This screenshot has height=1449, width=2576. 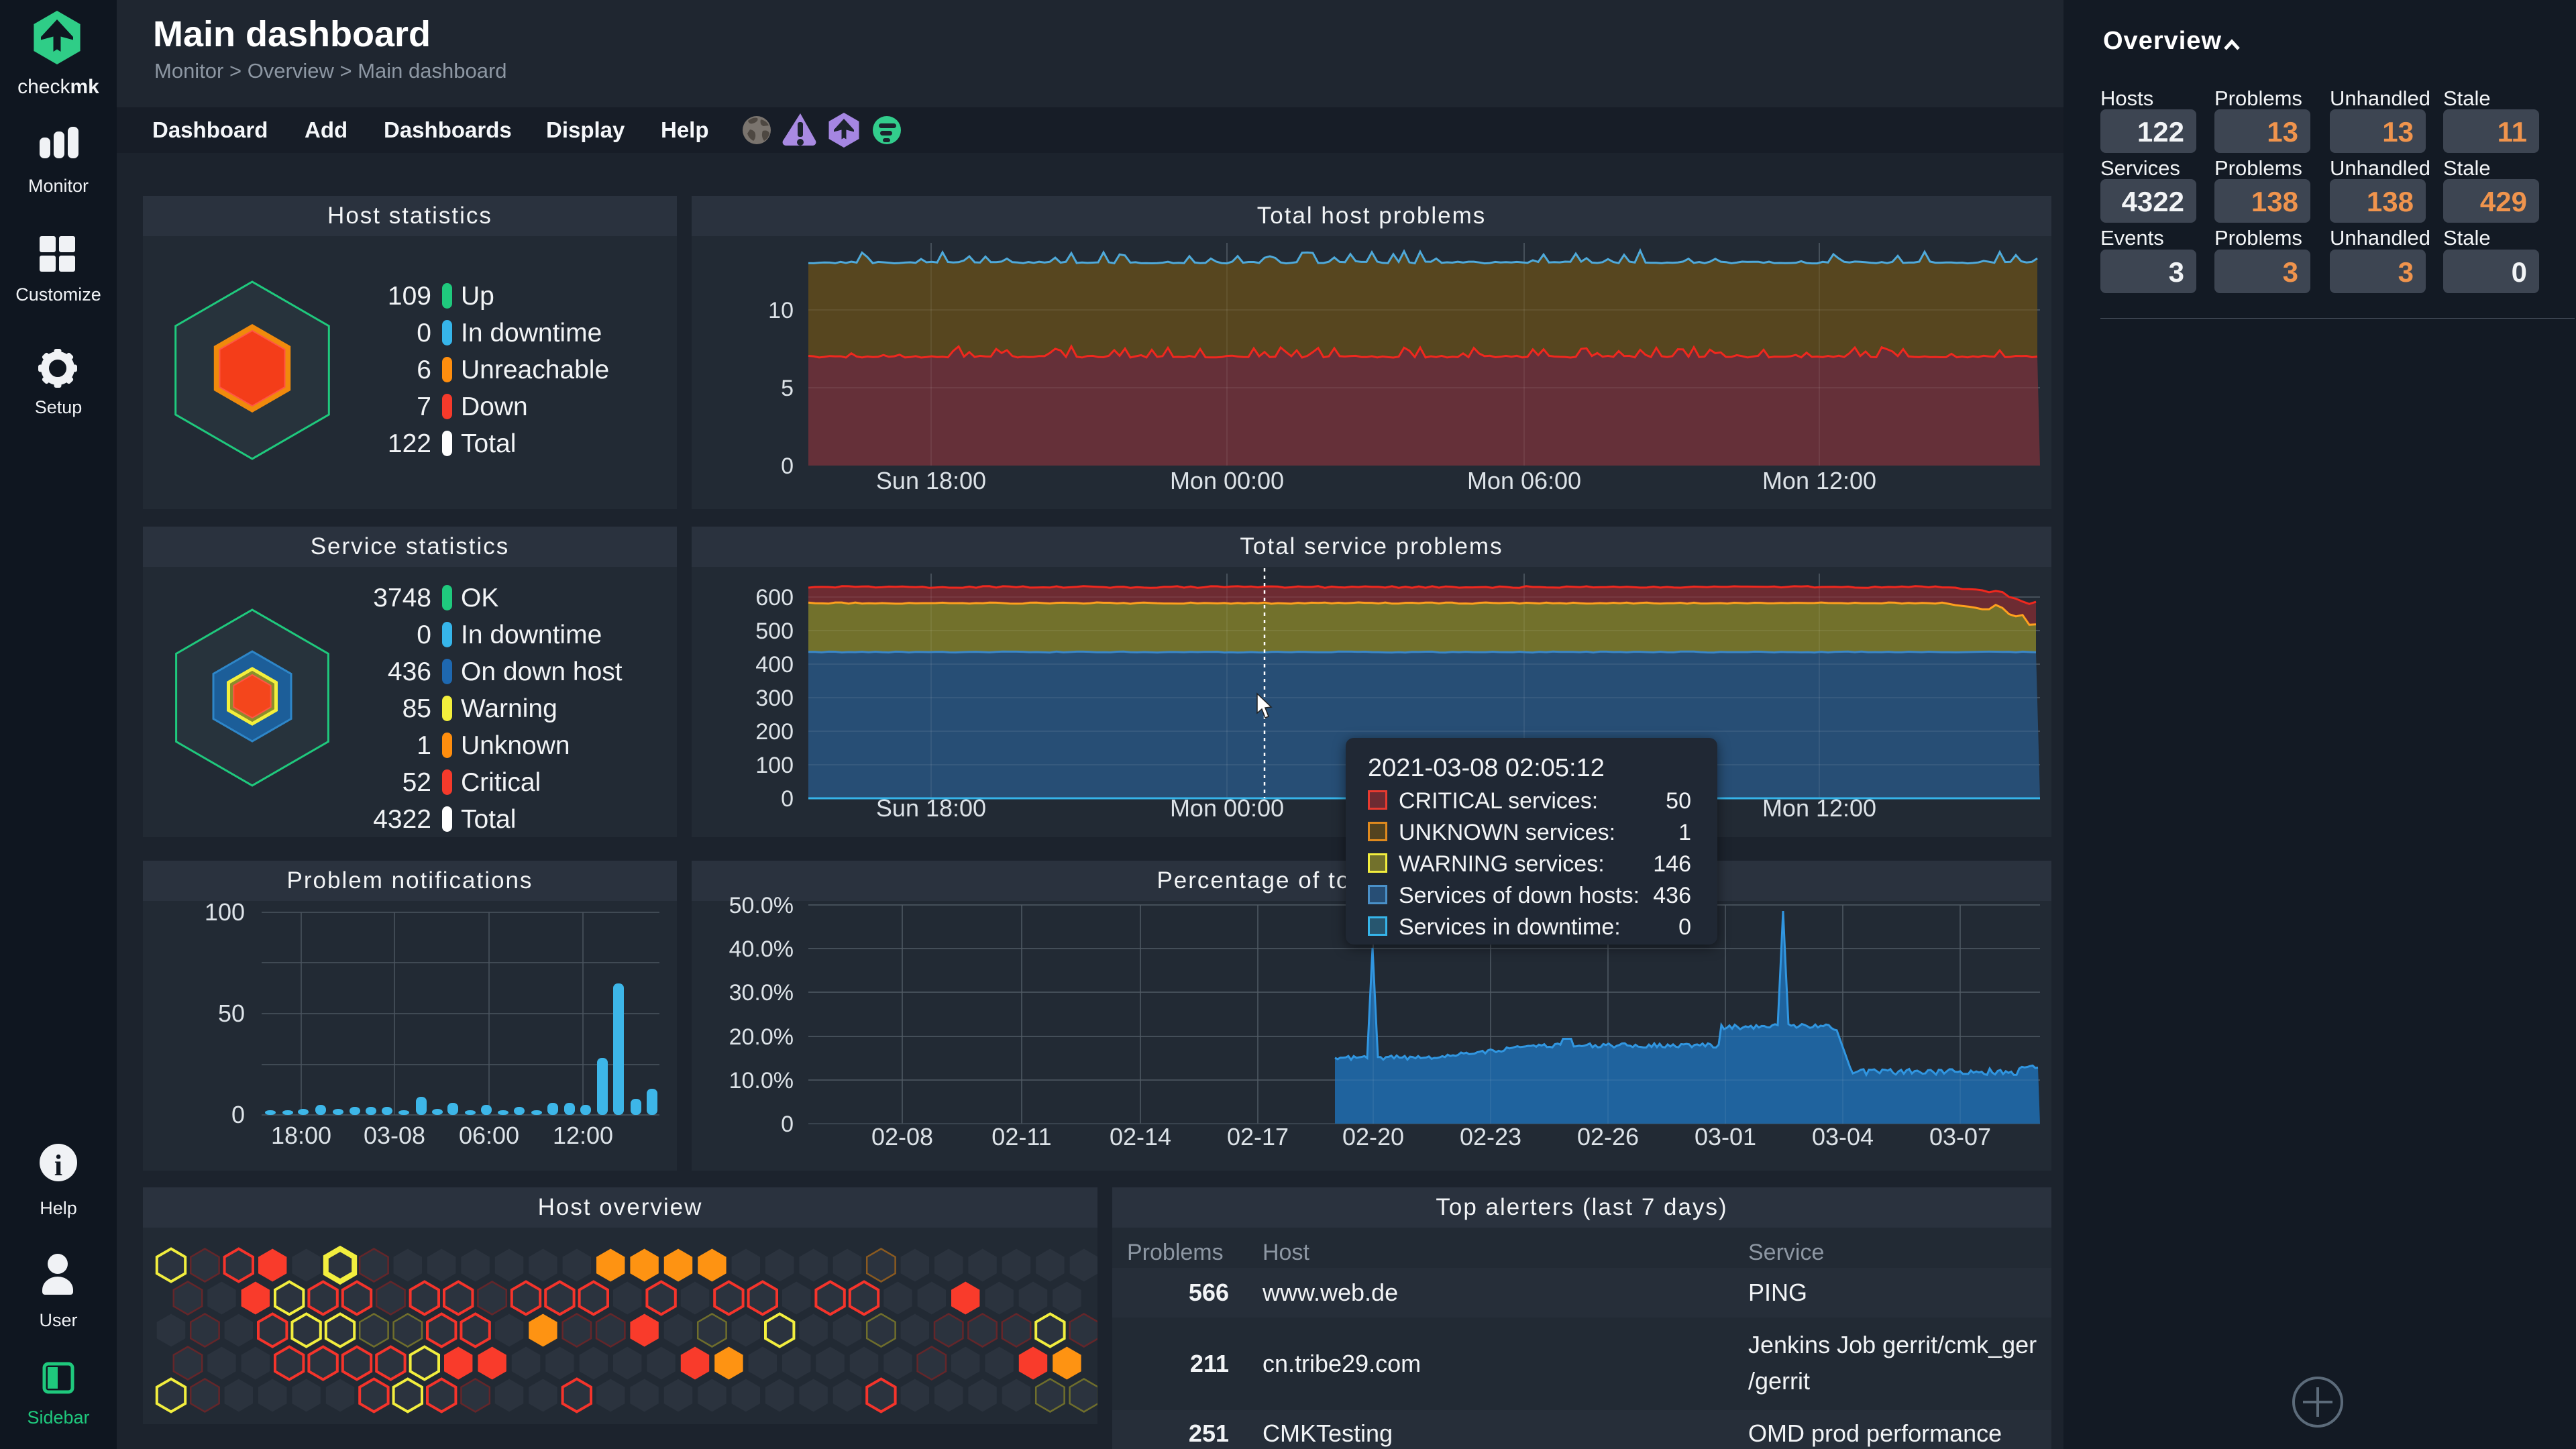 I want to click on svg-text: 52, so click(x=416, y=782).